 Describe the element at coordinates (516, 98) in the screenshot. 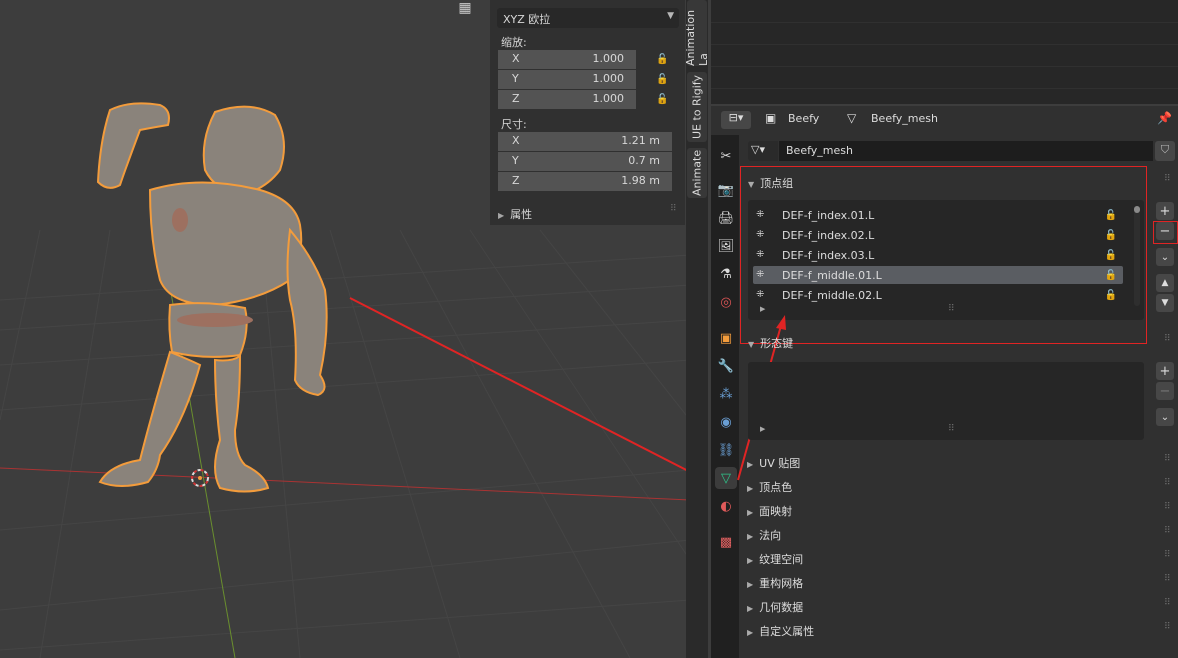

I see `scale-z-axis: Z` at that location.